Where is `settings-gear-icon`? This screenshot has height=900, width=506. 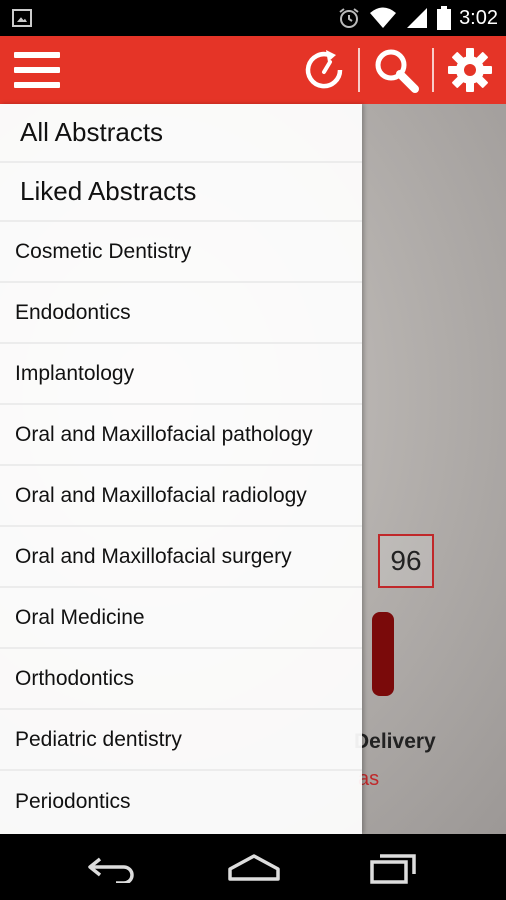
settings-gear-icon is located at coordinates (470, 70).